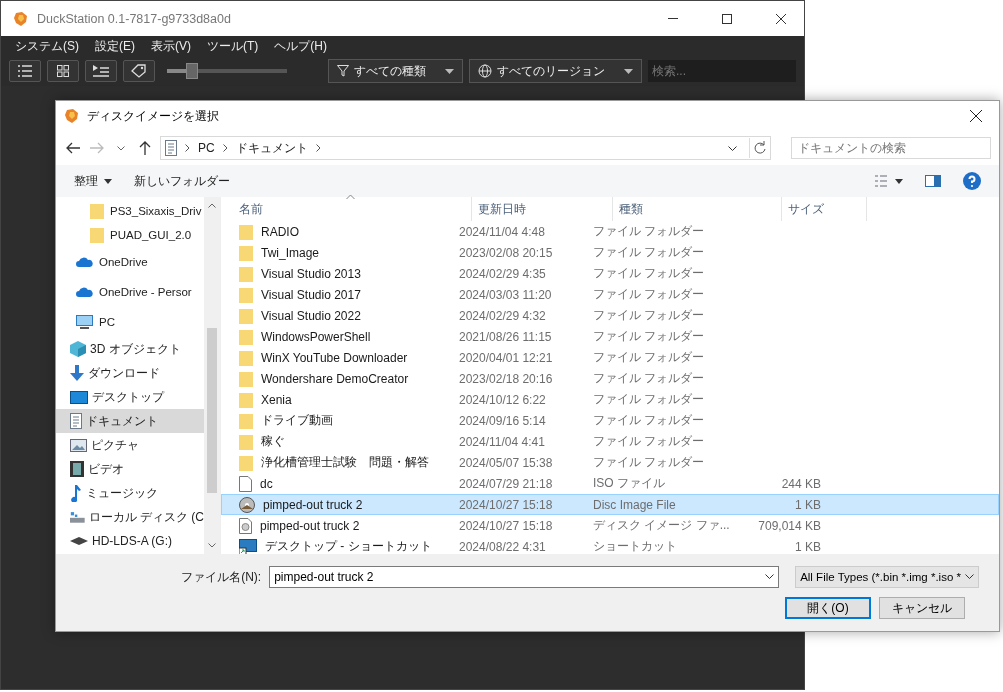 Image resolution: width=1003 pixels, height=692 pixels. Describe the element at coordinates (337, 231) in the screenshot. I see `file-name-cell: RADIO` at that location.